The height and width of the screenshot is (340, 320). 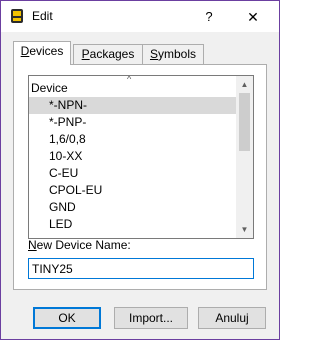 I want to click on tab-devices-label: Devices, so click(x=42, y=51).